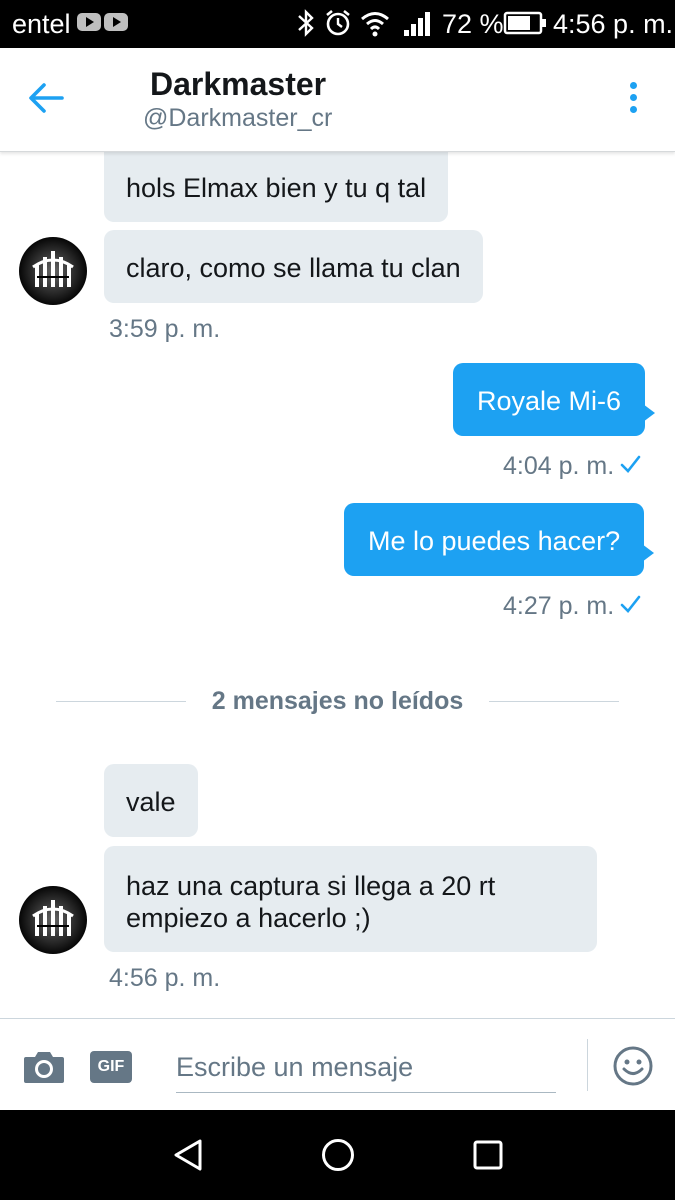 This screenshot has height=1200, width=675. I want to click on message-bubble-outgoing: Me lo puedes hacer?, so click(499, 539).